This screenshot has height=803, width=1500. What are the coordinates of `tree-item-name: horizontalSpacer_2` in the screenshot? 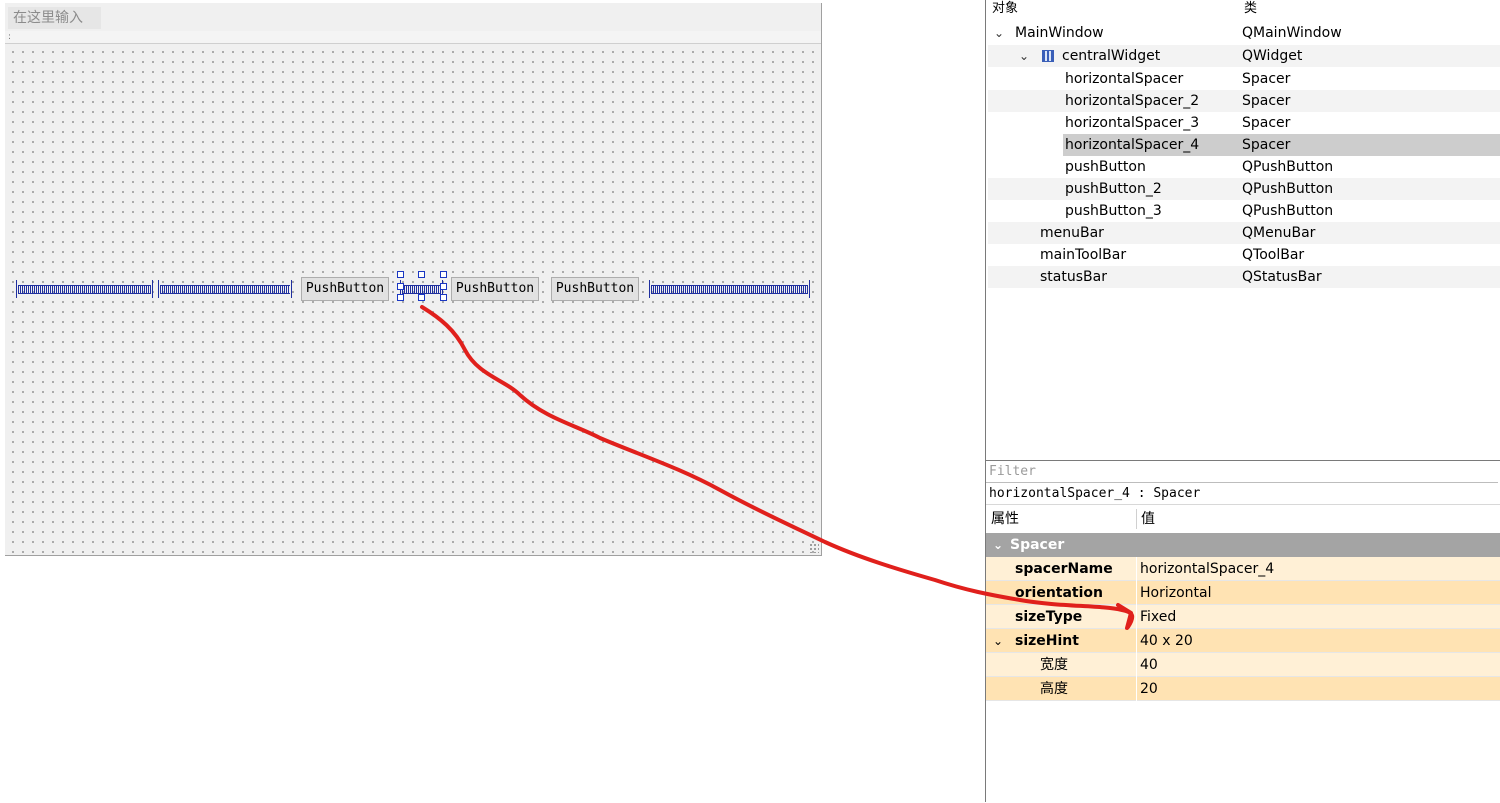 It's located at (1132, 101).